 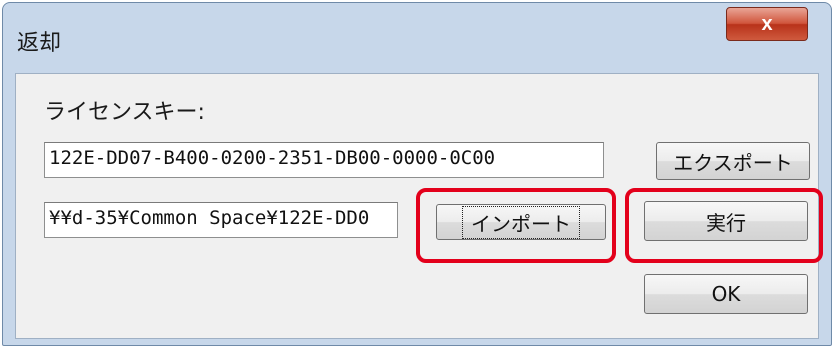 I want to click on close-icon: x, so click(x=767, y=23).